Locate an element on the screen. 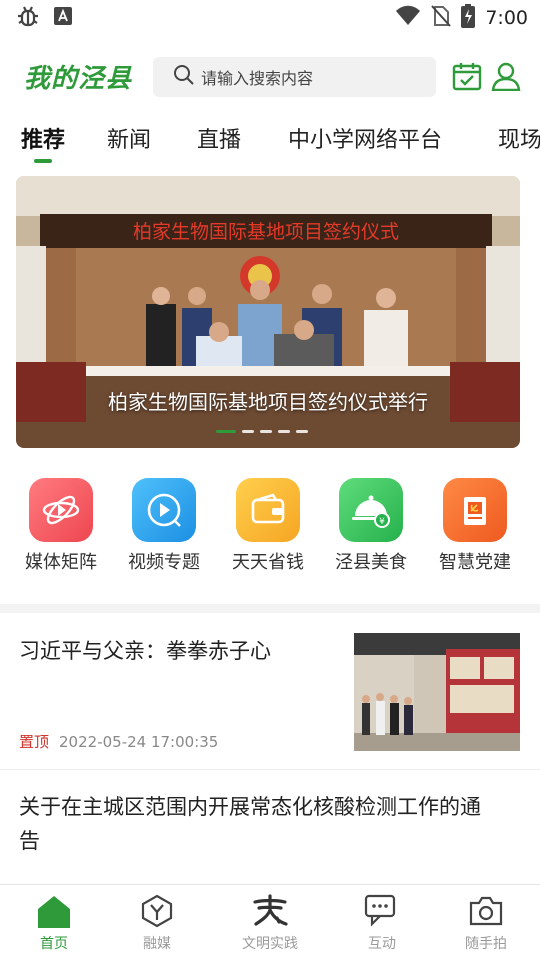  news-meta: 置顶 2022-05-24 17:00:35 is located at coordinates (118, 741).